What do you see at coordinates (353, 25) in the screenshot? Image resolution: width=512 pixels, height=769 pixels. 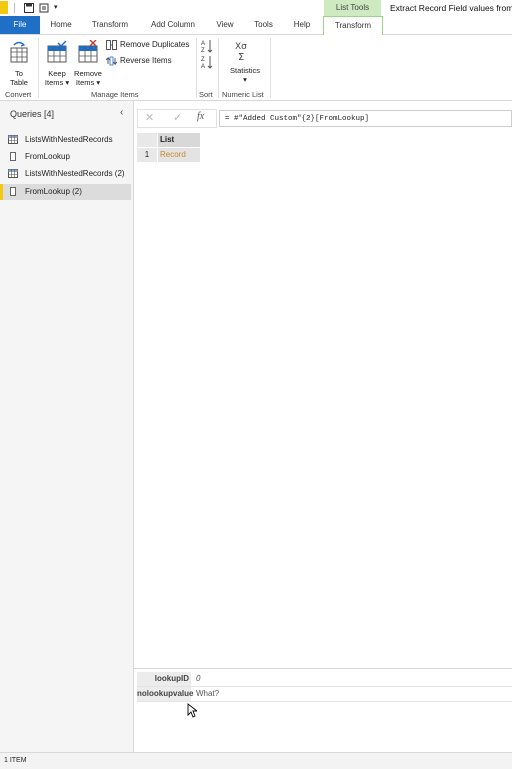 I see `tab-list-transform: Transform` at bounding box center [353, 25].